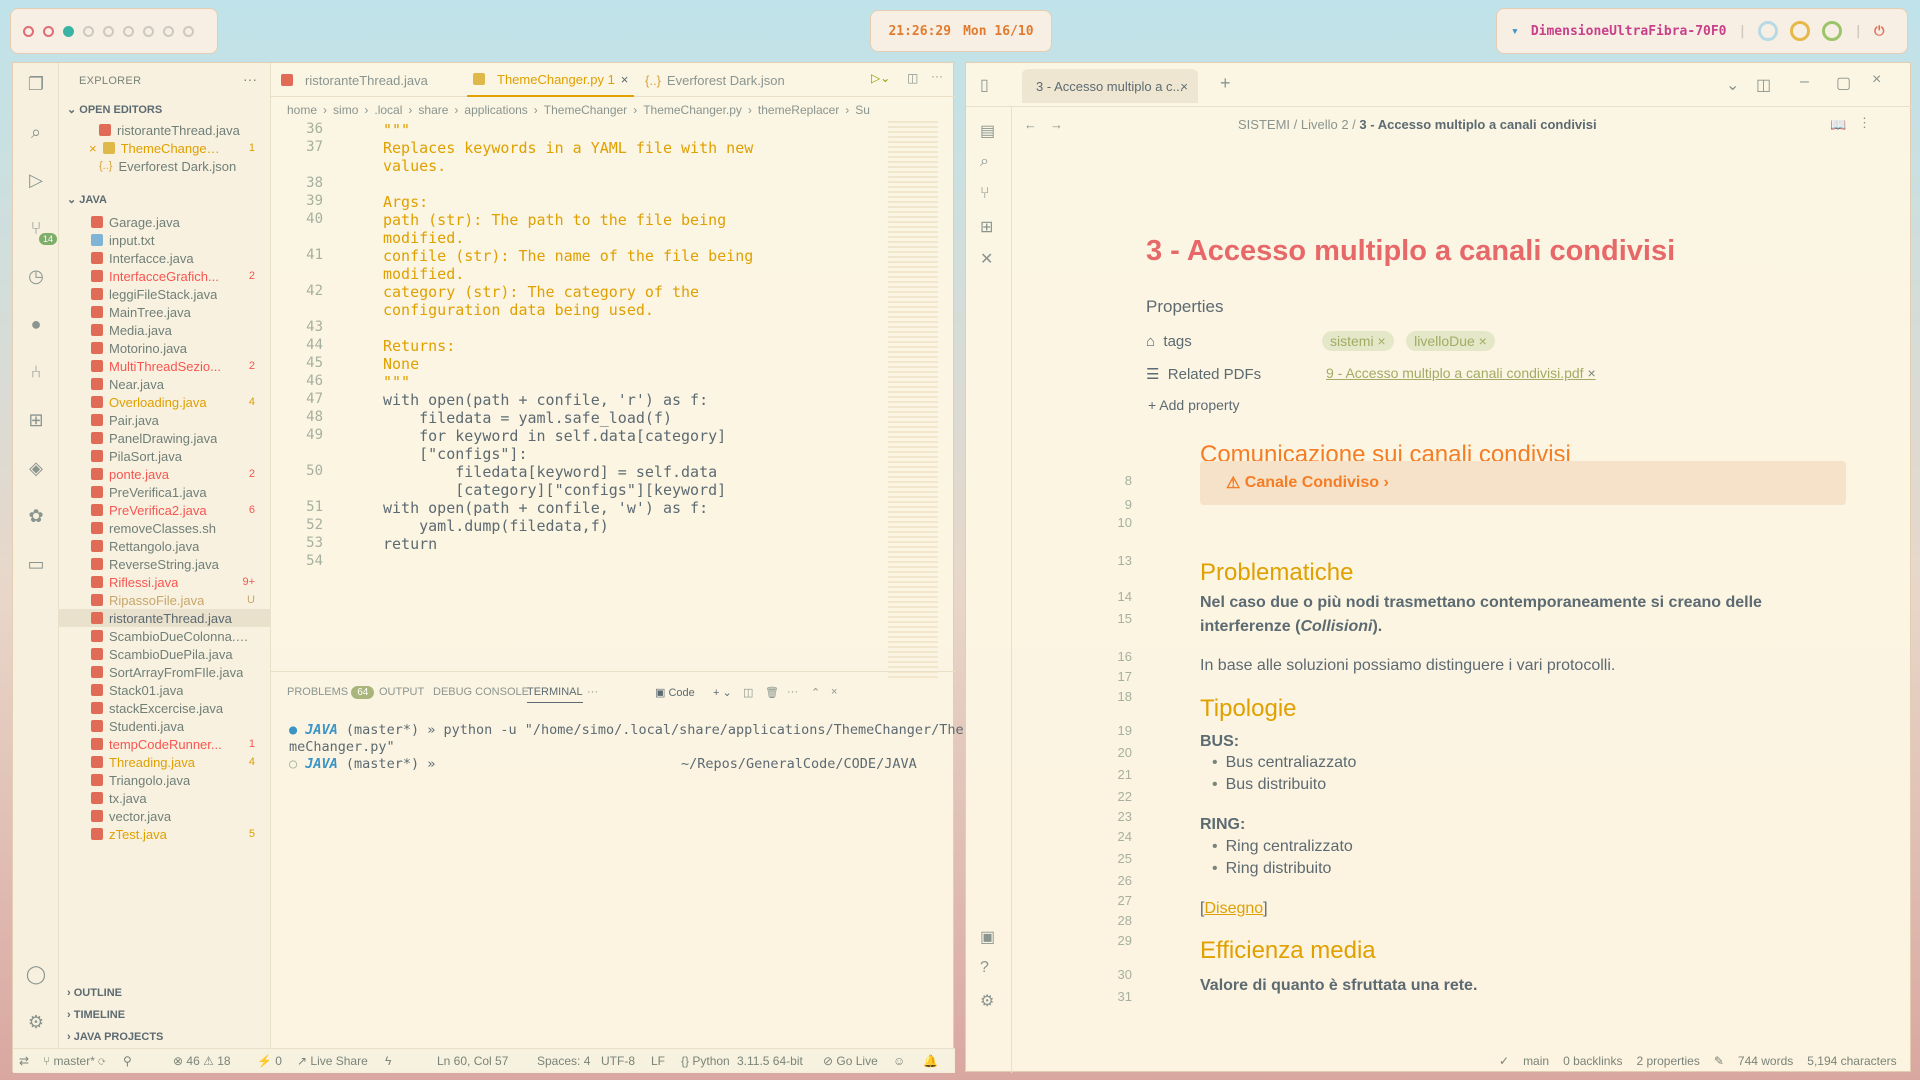  Describe the element at coordinates (748, 692) in the screenshot. I see `split-terminal-icon: ◫` at that location.